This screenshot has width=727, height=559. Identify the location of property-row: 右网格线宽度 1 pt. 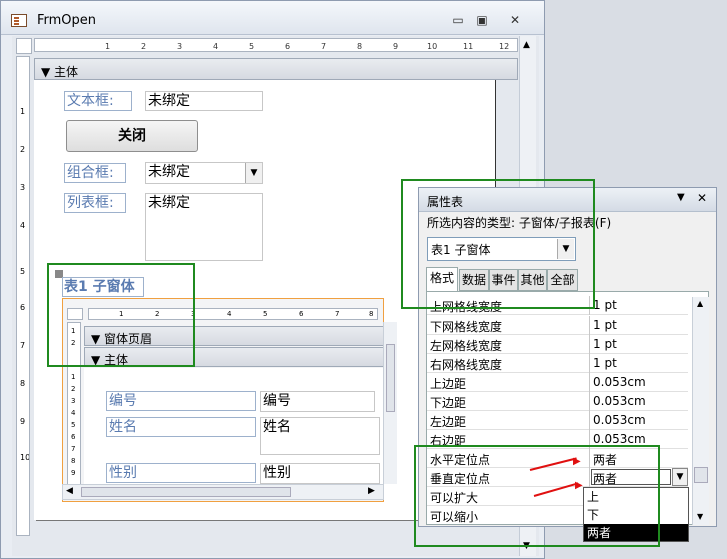
(557, 363).